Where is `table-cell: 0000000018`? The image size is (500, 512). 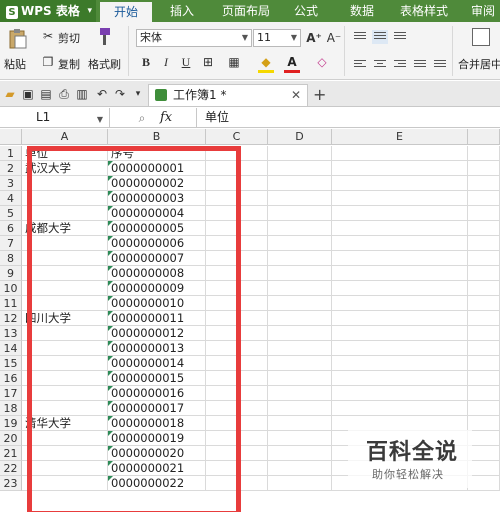
table-cell: 0000000018 is located at coordinates (157, 423).